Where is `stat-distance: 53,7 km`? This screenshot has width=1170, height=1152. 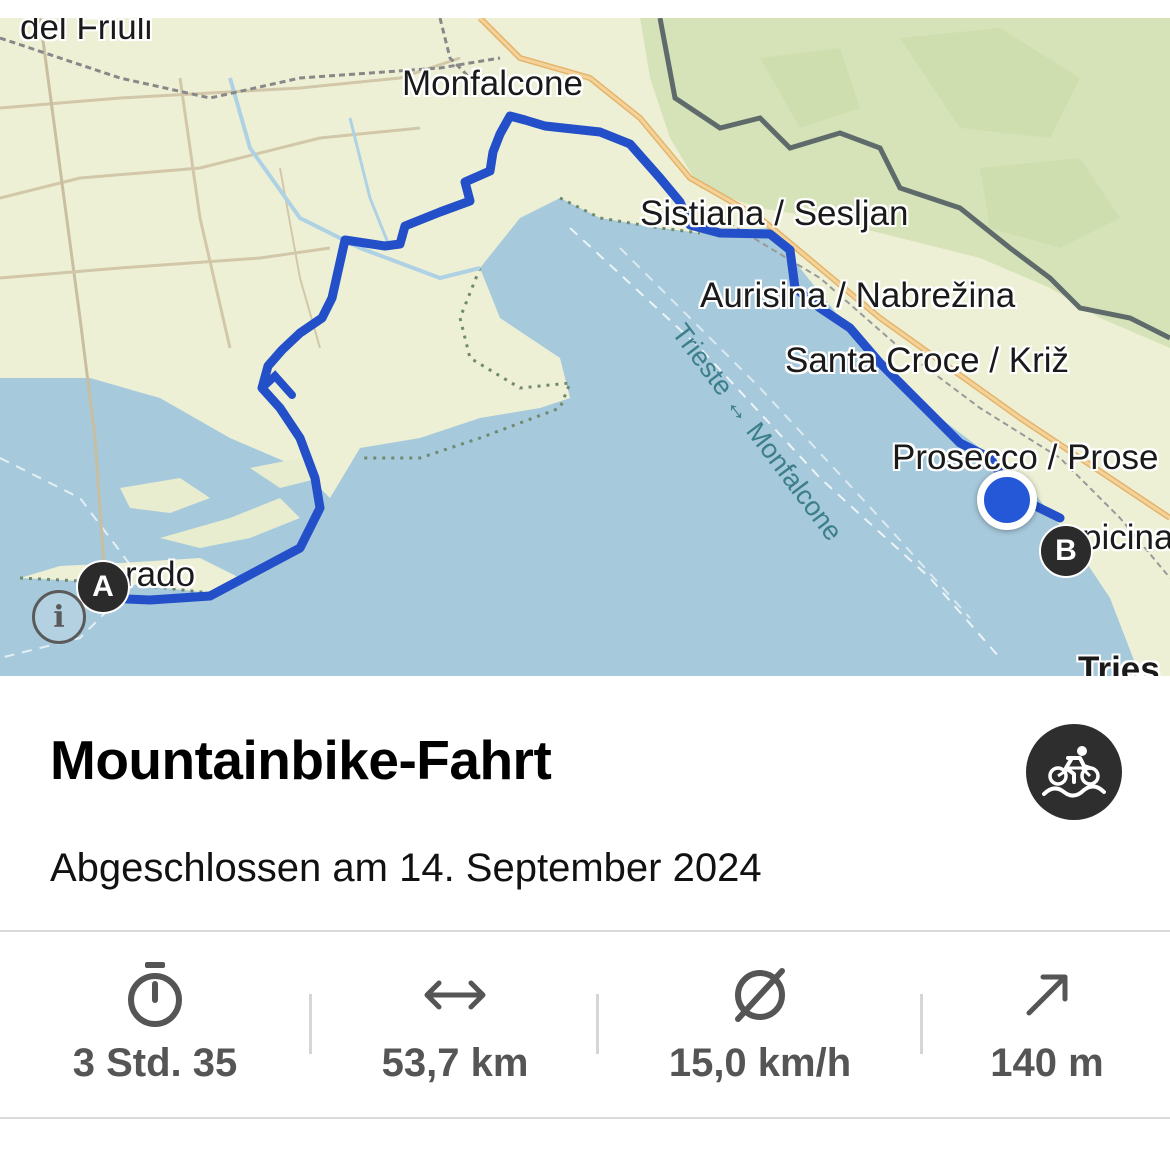
stat-distance: 53,7 km is located at coordinates (455, 1020).